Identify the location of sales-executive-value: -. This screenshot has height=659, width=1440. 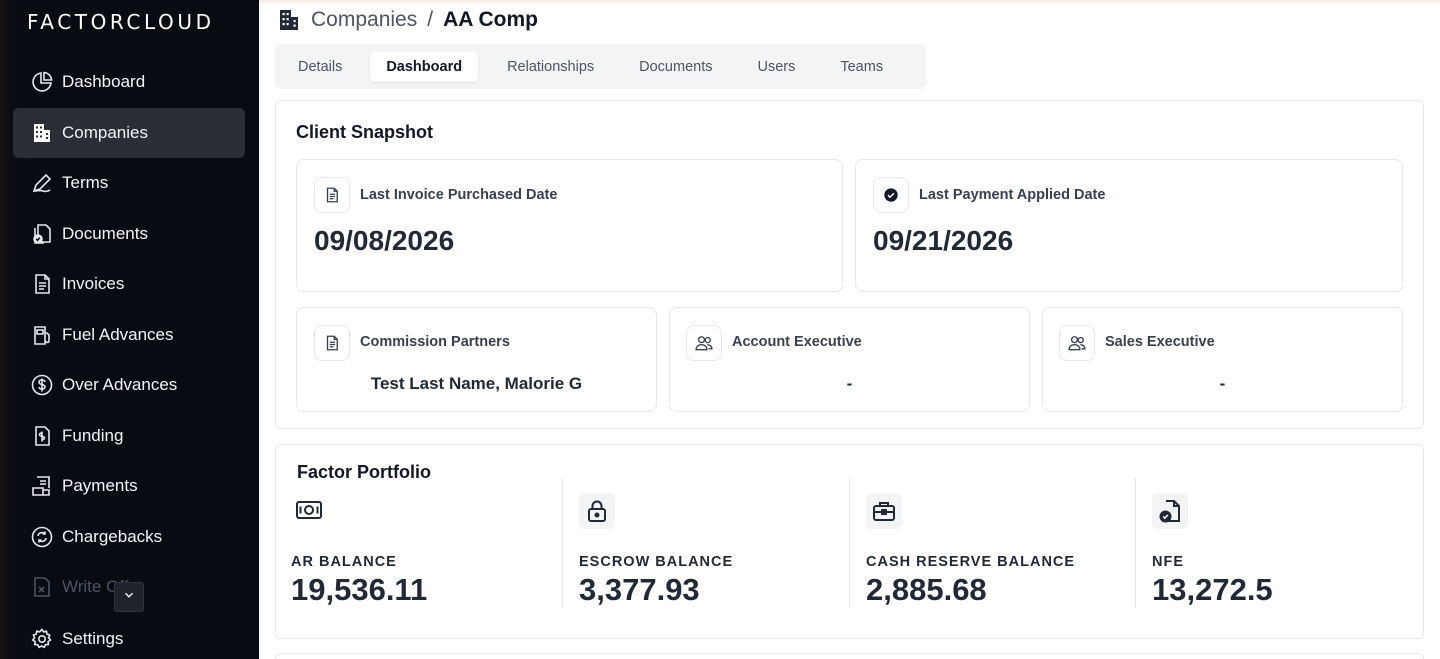
(1222, 383).